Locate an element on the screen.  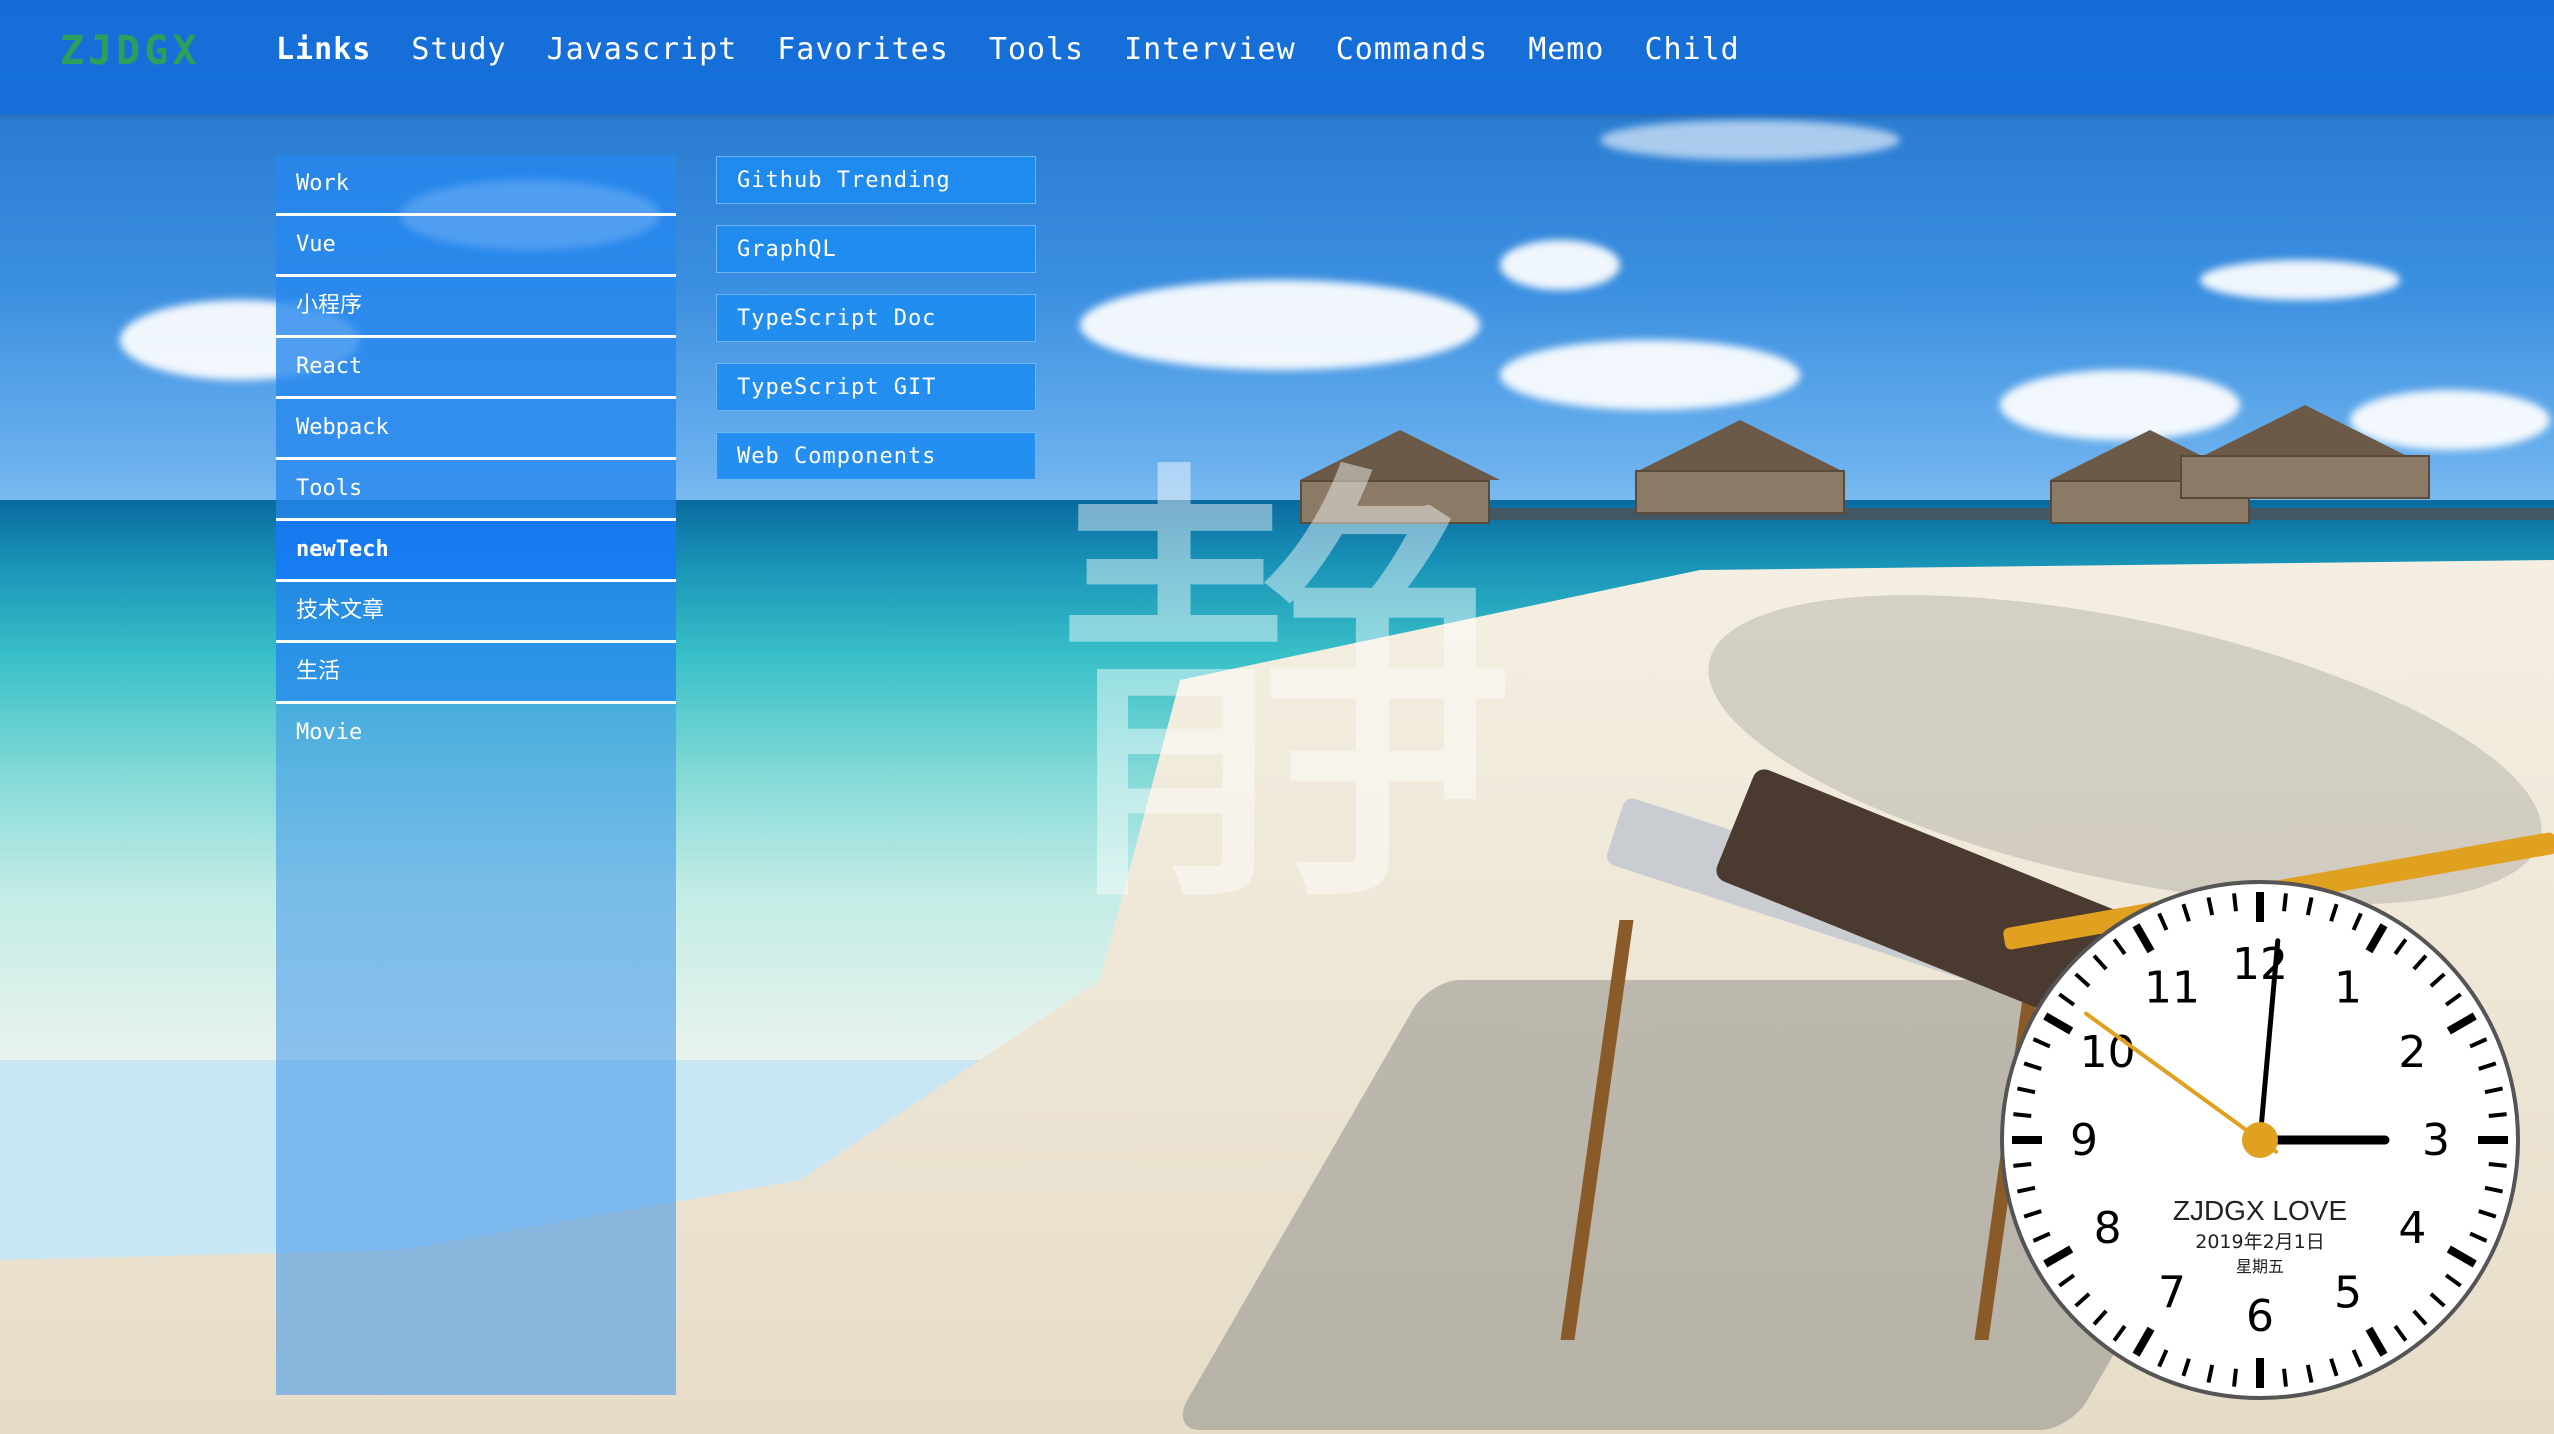
clock-number: 9 is located at coordinates (2084, 1140).